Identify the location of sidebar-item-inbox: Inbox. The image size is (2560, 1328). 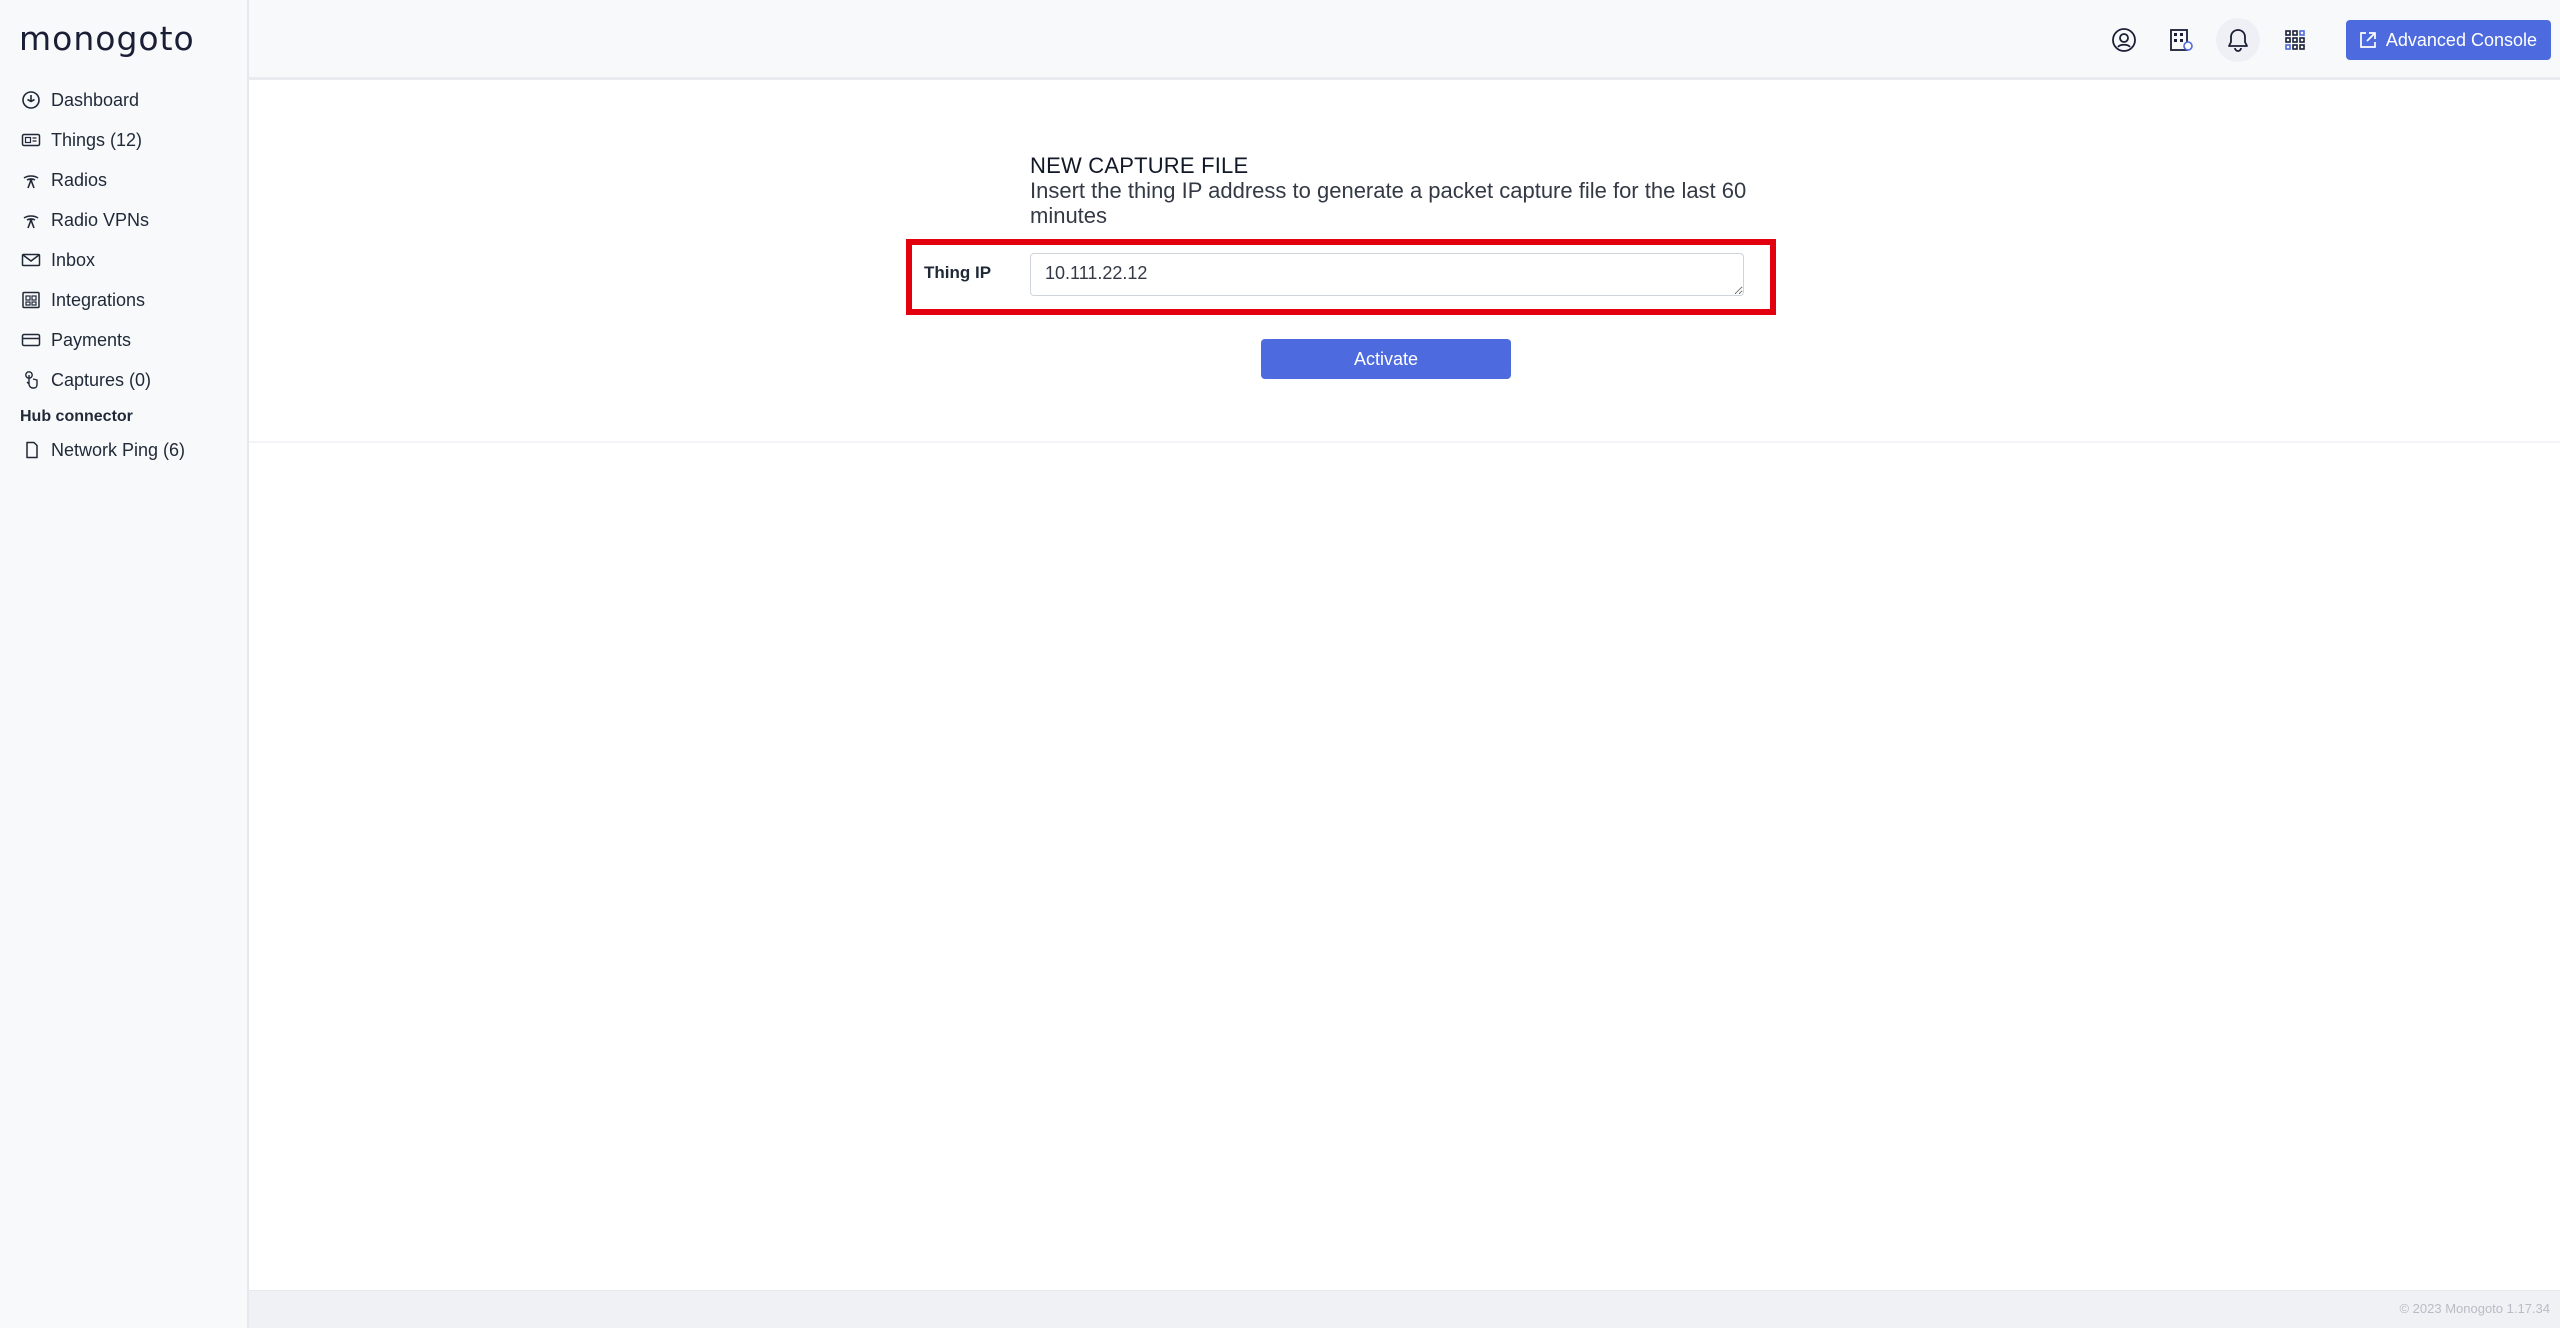
(123, 260).